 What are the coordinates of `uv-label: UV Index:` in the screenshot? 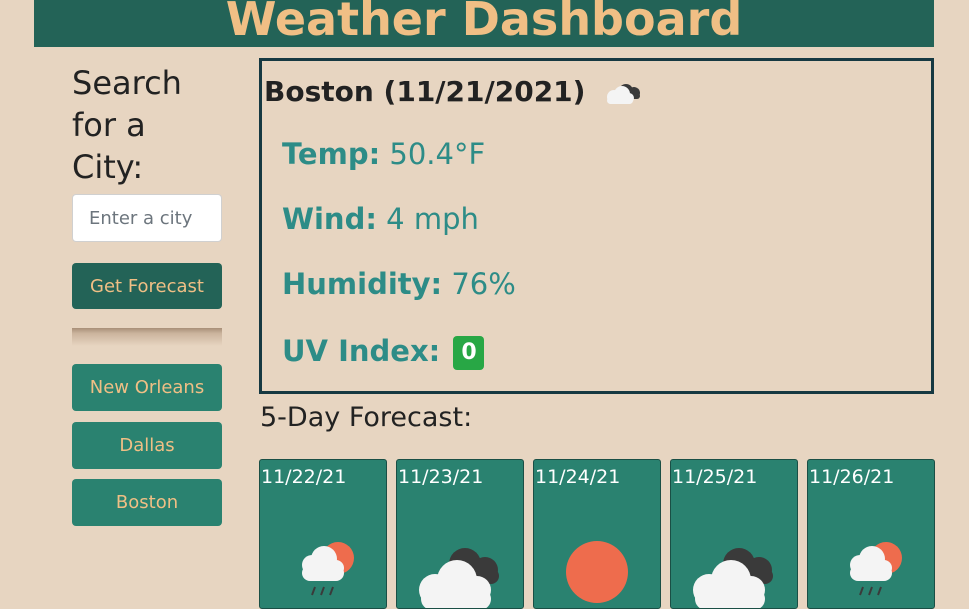 It's located at (361, 351).